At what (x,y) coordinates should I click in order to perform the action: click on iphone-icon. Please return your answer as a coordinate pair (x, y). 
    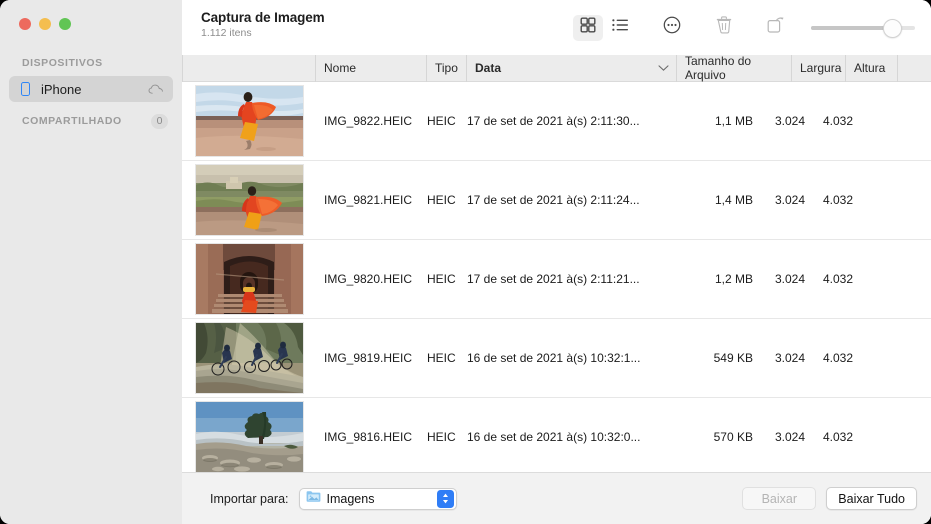
    Looking at the image, I should click on (25, 89).